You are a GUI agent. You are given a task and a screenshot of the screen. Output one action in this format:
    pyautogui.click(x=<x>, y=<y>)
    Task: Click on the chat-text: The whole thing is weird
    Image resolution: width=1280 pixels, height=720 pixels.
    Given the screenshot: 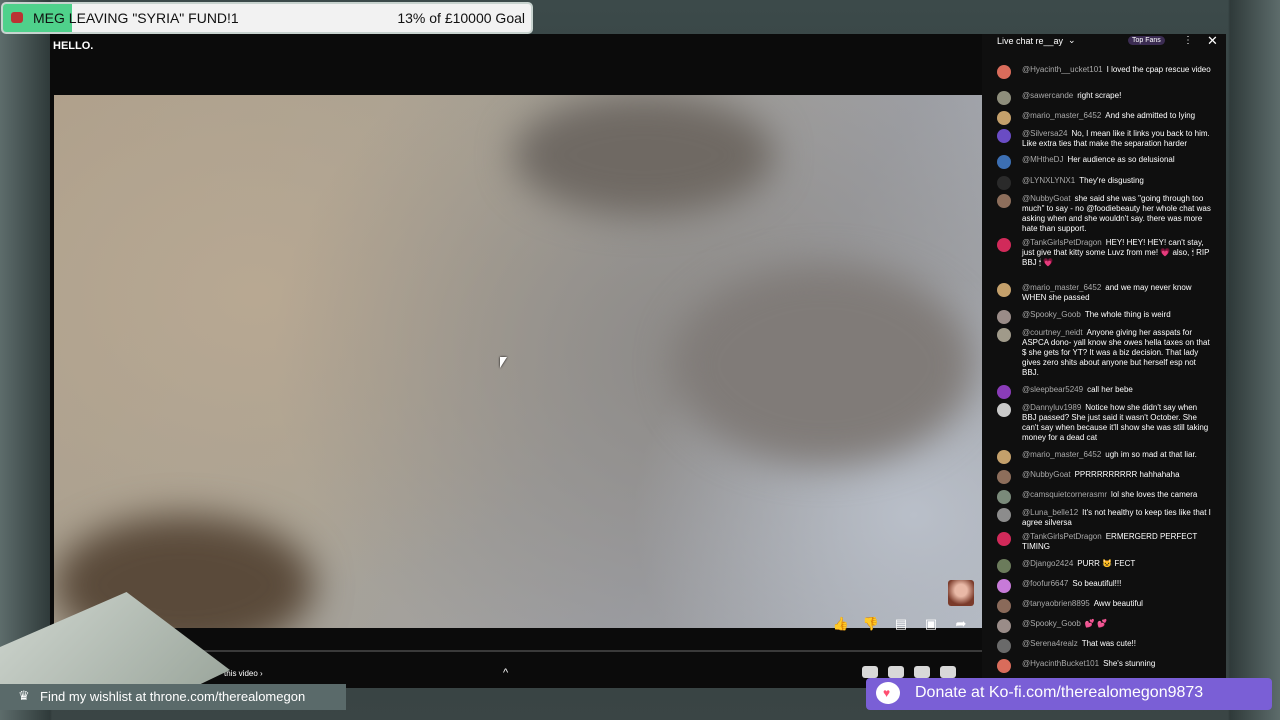 What is the action you would take?
    pyautogui.click(x=1127, y=314)
    